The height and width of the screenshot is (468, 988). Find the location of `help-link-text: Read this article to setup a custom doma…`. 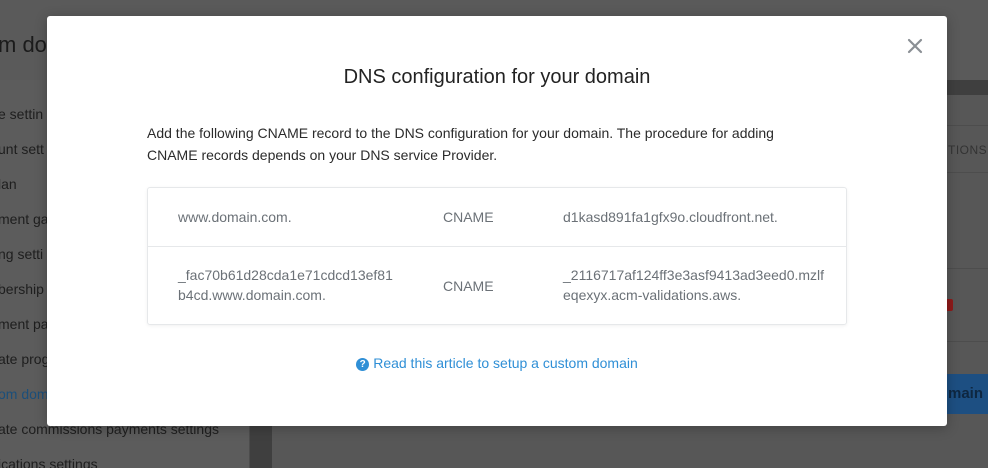

help-link-text: Read this article to setup a custom doma… is located at coordinates (505, 363).